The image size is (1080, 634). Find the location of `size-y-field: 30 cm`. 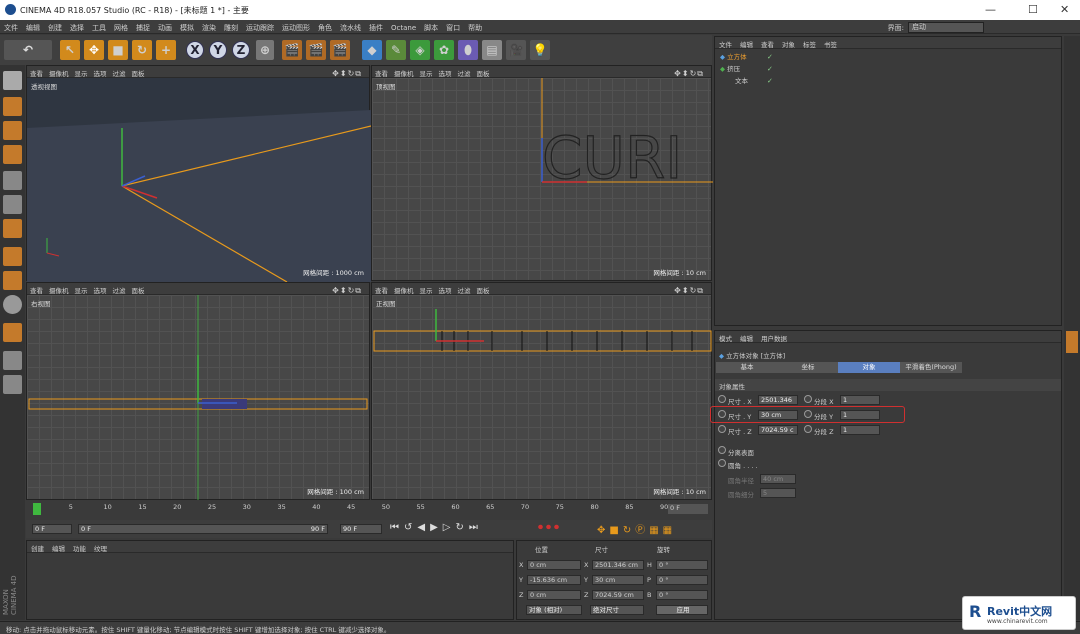

size-y-field: 30 cm is located at coordinates (778, 415).